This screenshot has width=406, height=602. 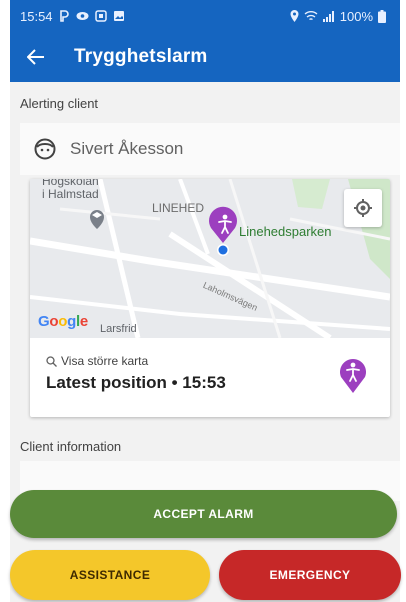 I want to click on emergency-button: EMERGENCY, so click(x=310, y=575).